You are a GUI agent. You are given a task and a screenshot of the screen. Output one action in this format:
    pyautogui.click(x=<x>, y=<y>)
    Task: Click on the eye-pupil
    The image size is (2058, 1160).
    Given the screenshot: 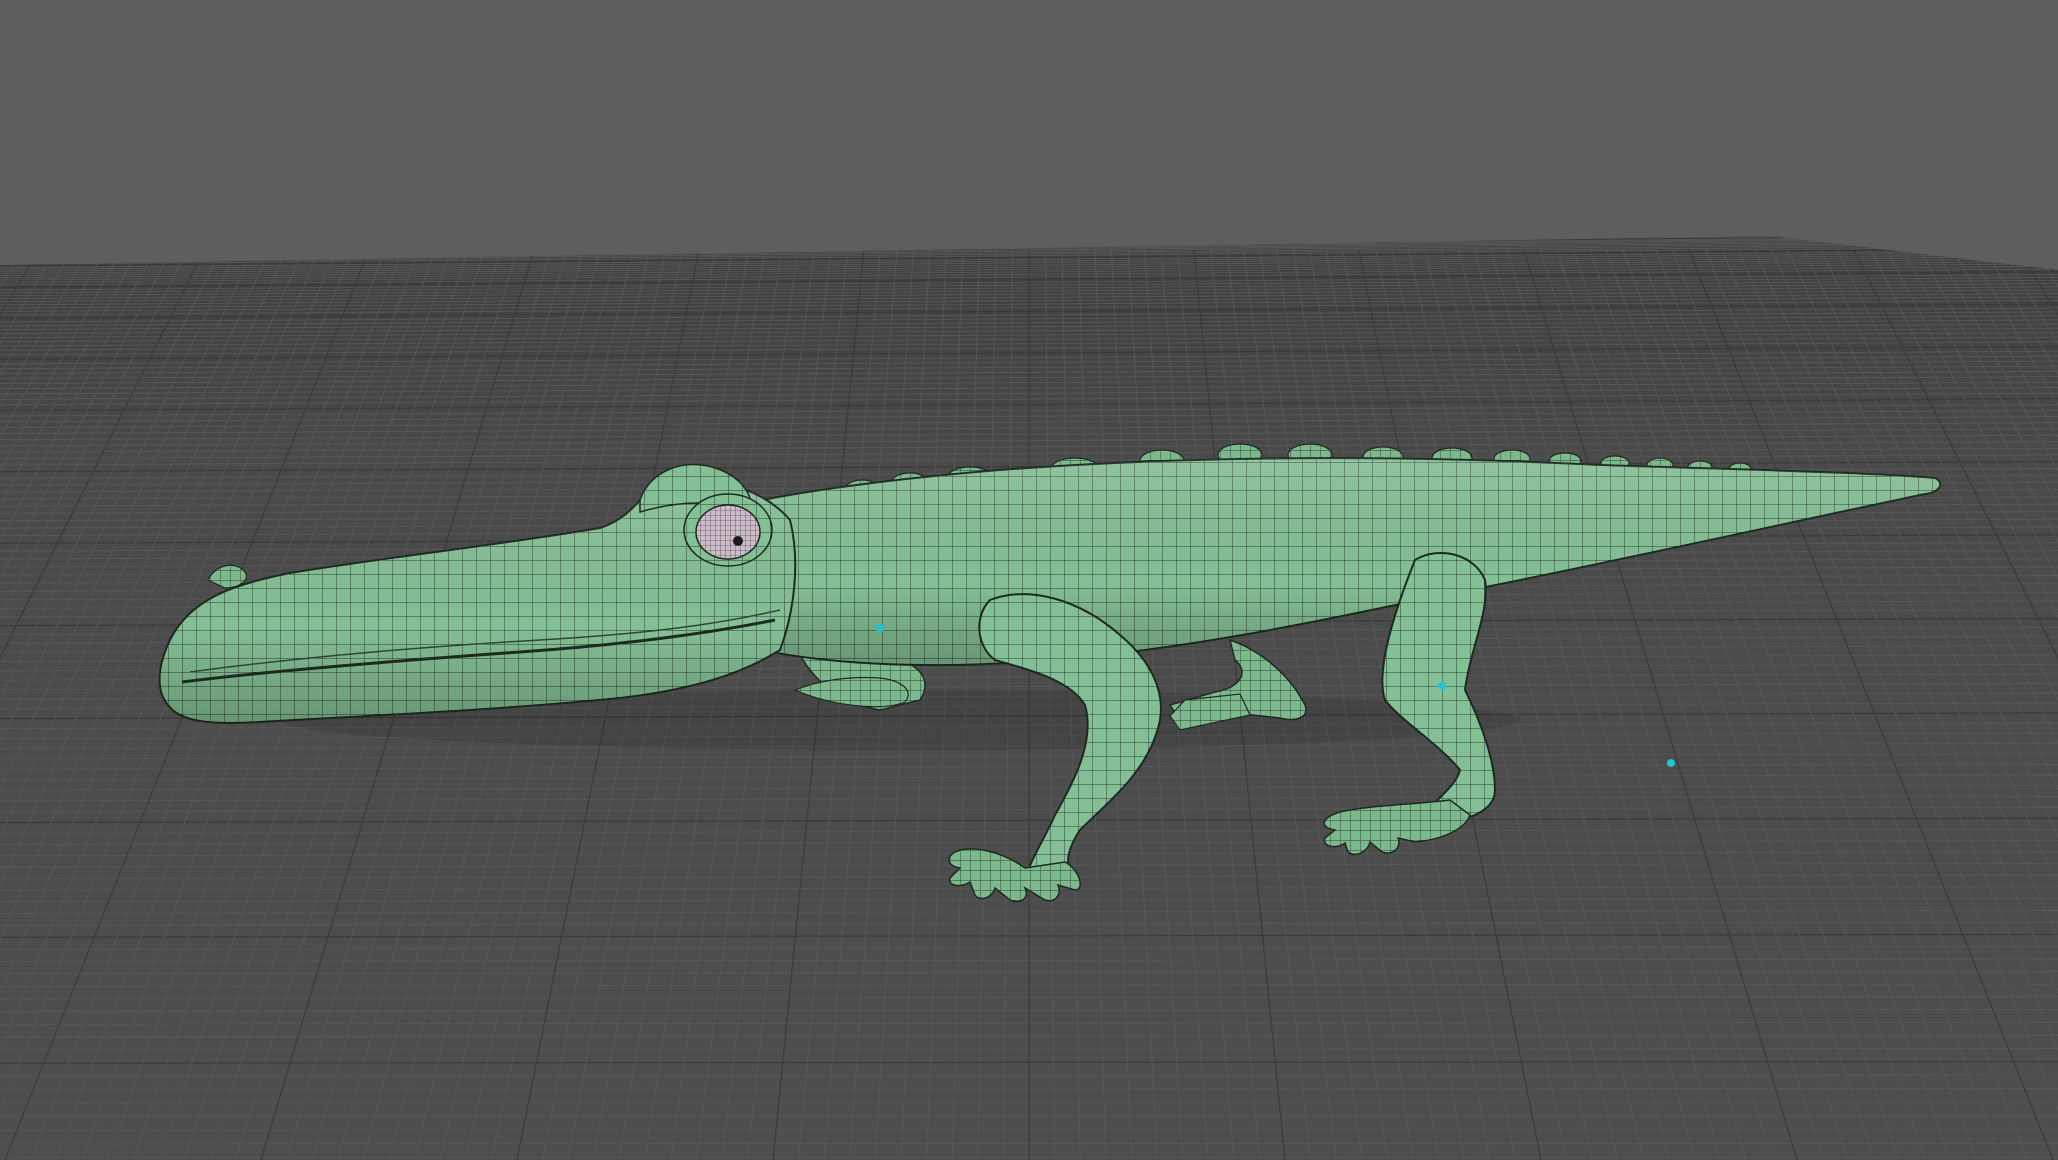 What is the action you would take?
    pyautogui.click(x=738, y=541)
    